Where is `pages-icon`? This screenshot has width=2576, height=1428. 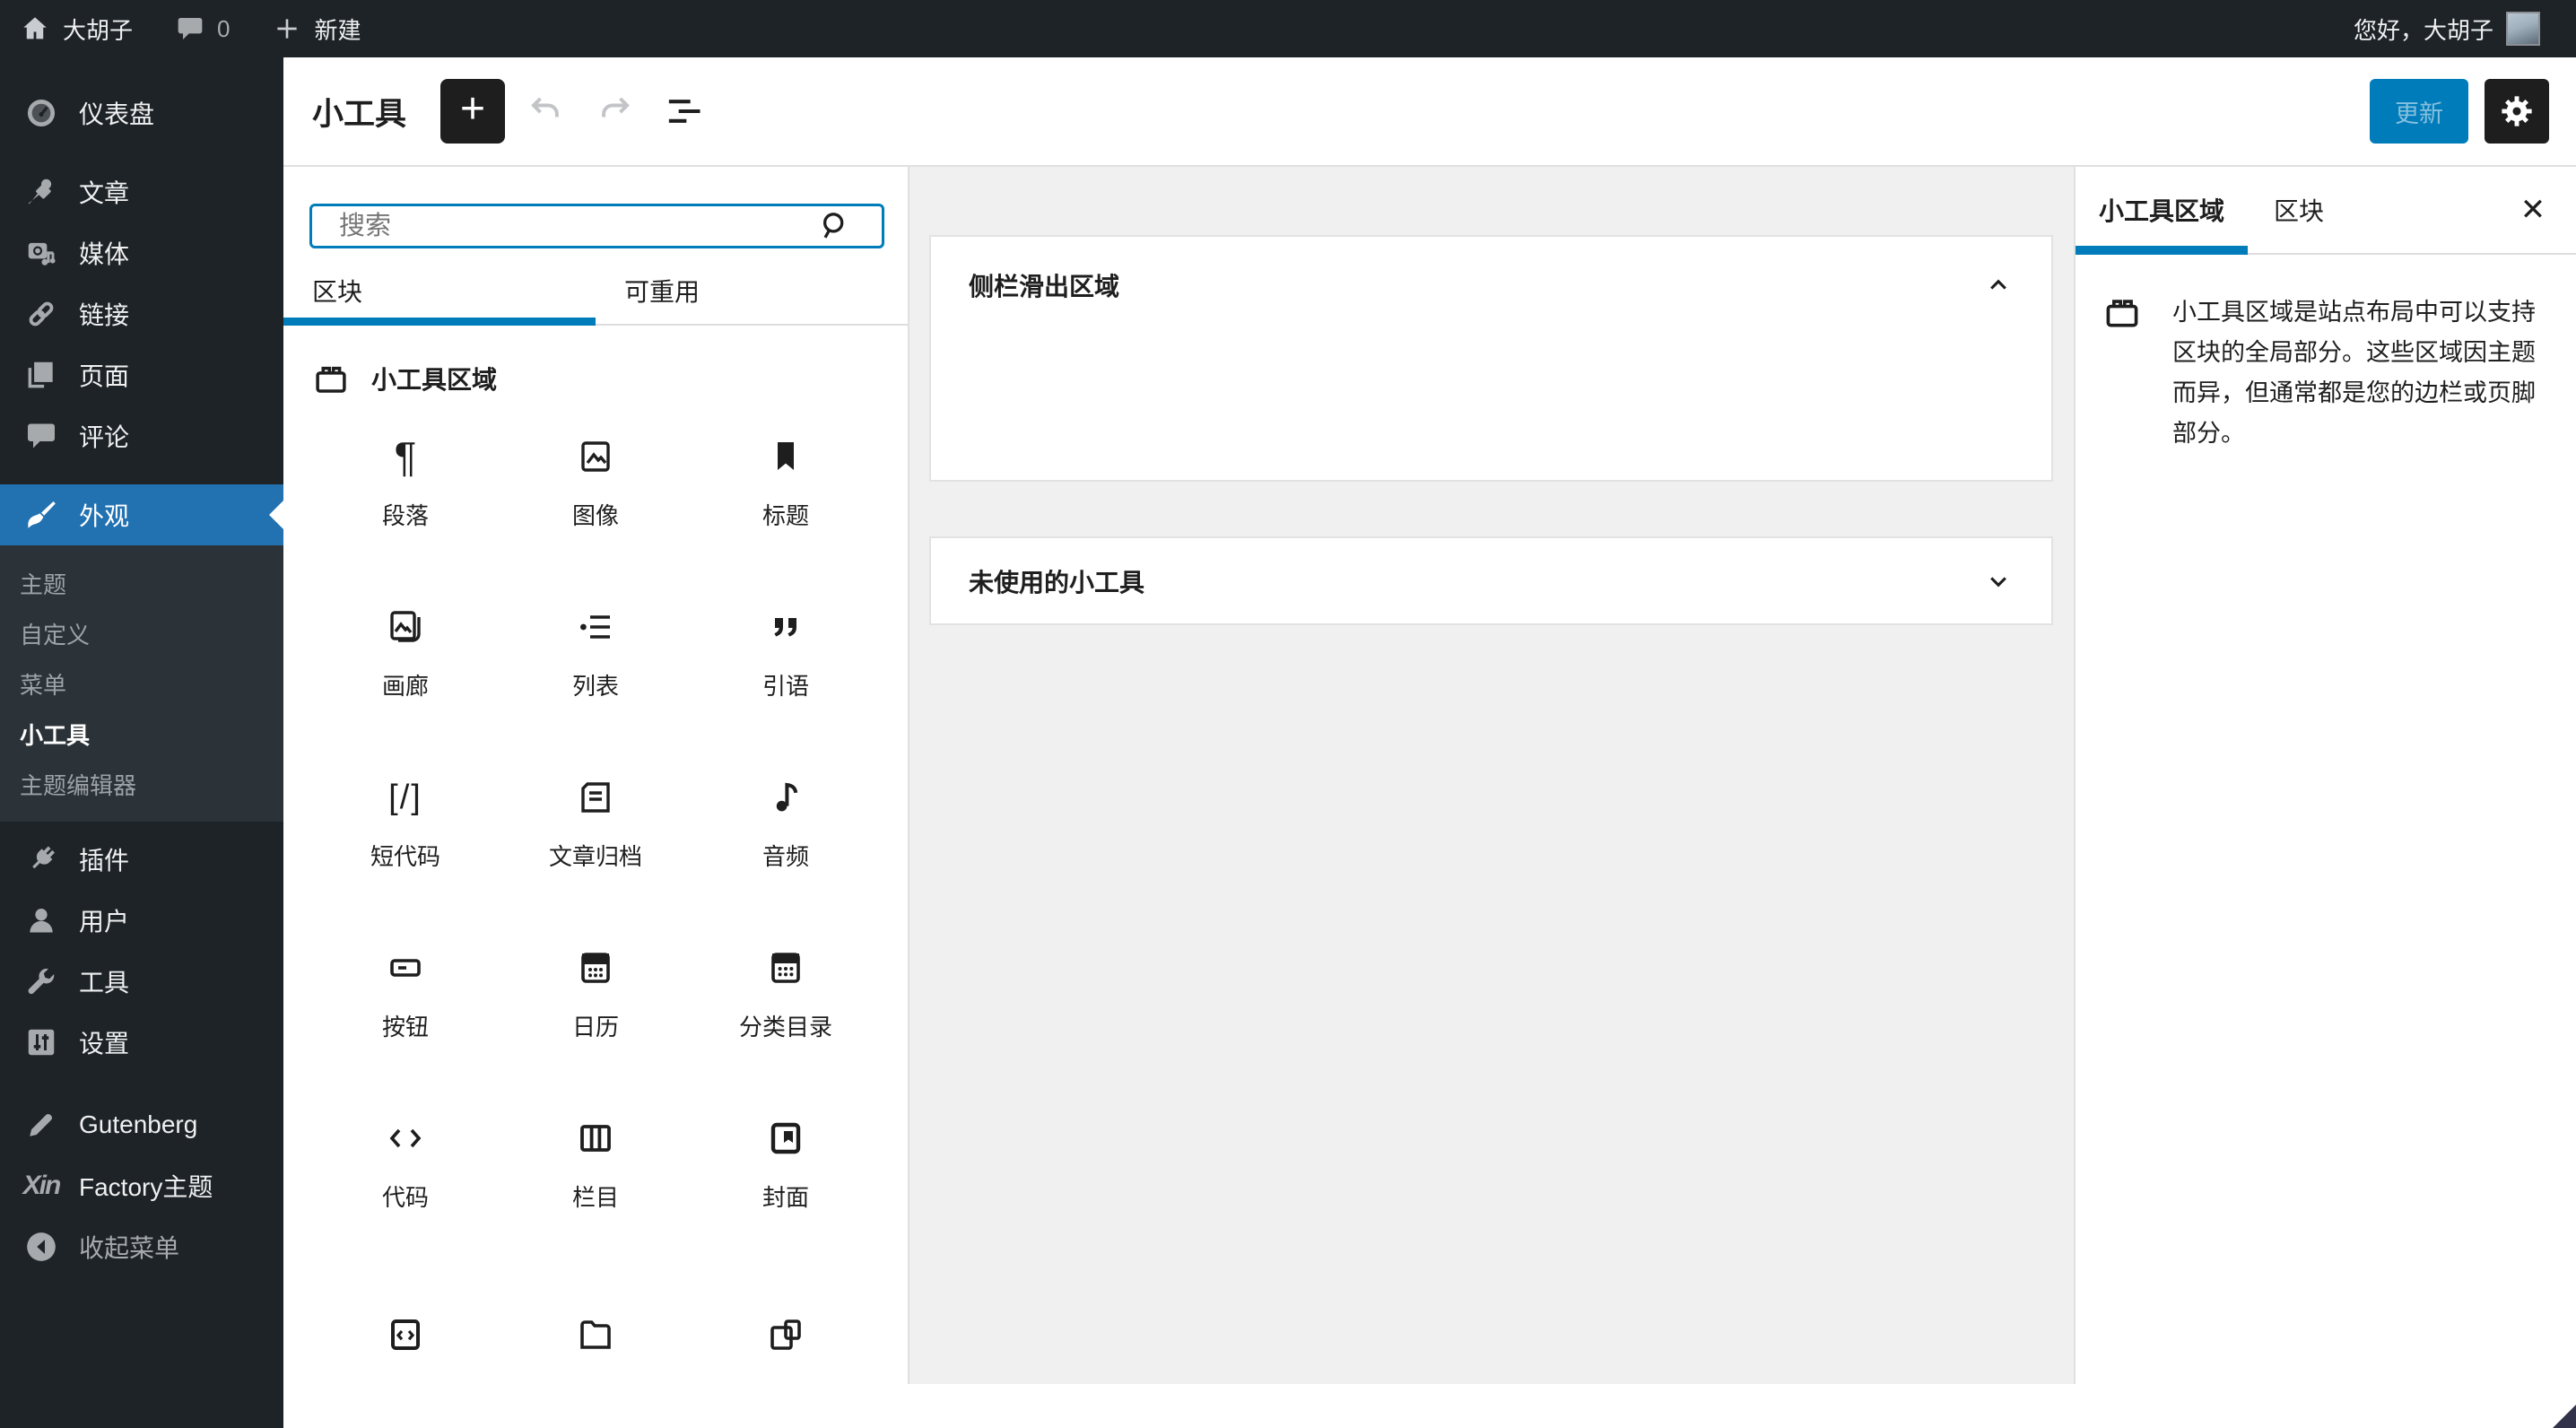 pages-icon is located at coordinates (41, 375).